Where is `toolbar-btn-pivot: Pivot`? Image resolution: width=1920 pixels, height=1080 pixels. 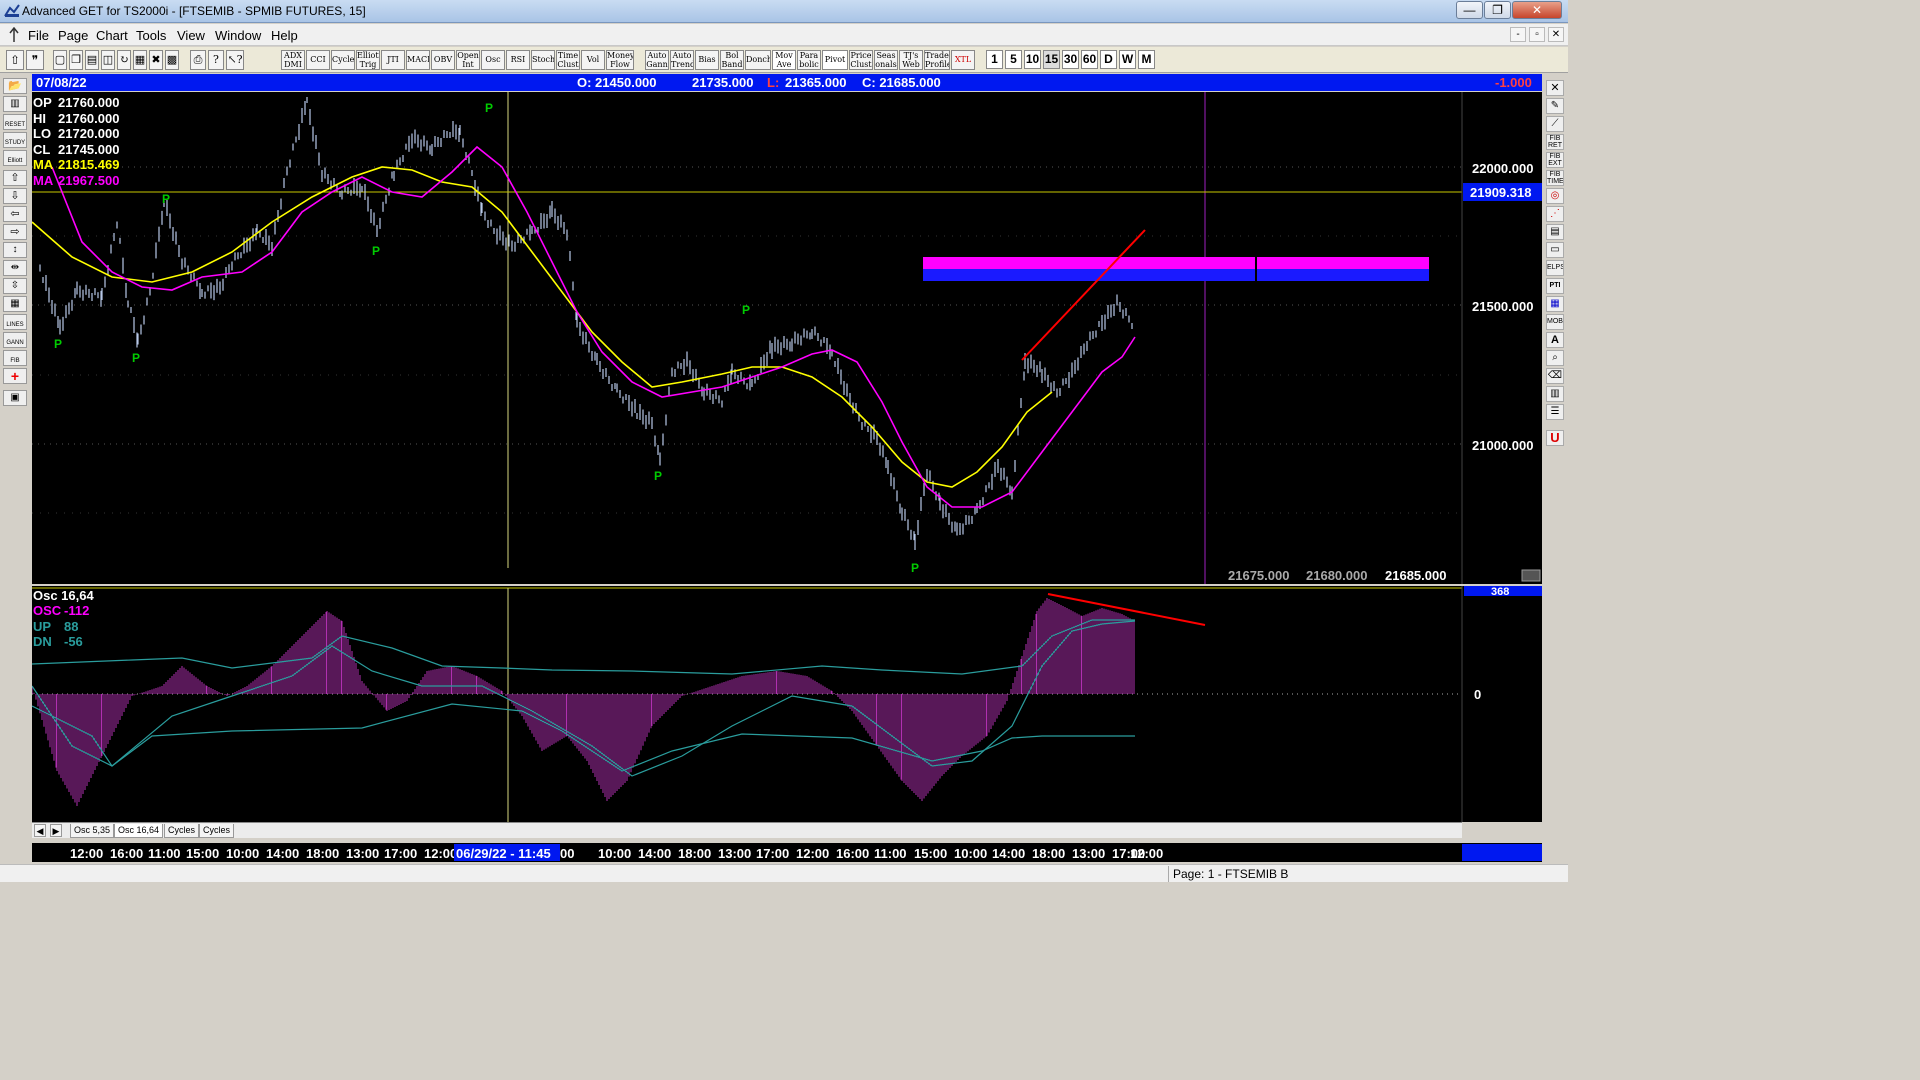 toolbar-btn-pivot: Pivot is located at coordinates (835, 60).